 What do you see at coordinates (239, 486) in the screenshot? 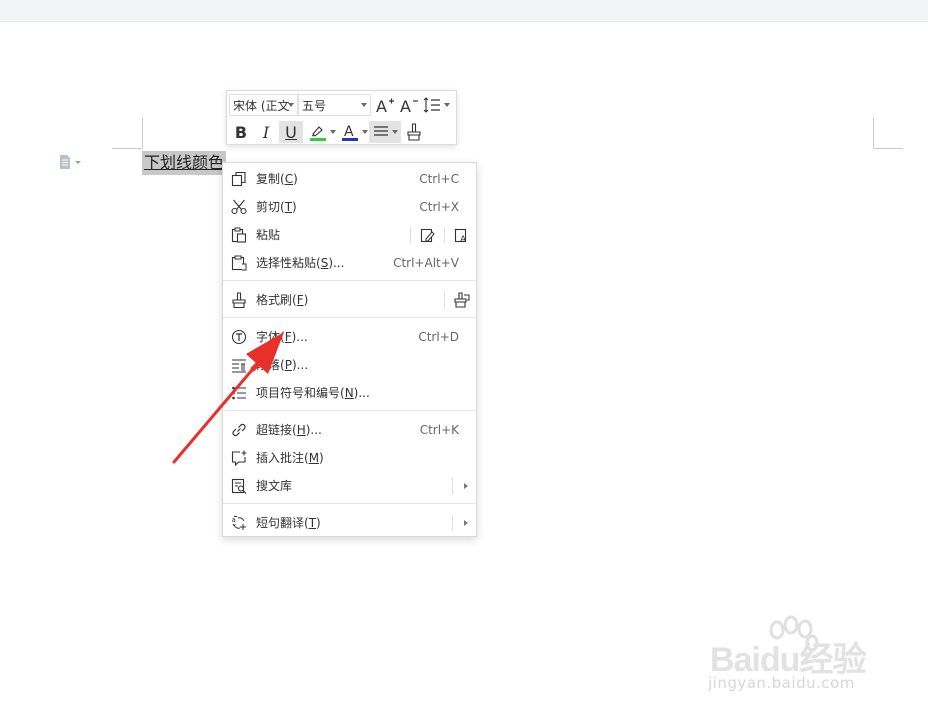
I see `search-library-icon` at bounding box center [239, 486].